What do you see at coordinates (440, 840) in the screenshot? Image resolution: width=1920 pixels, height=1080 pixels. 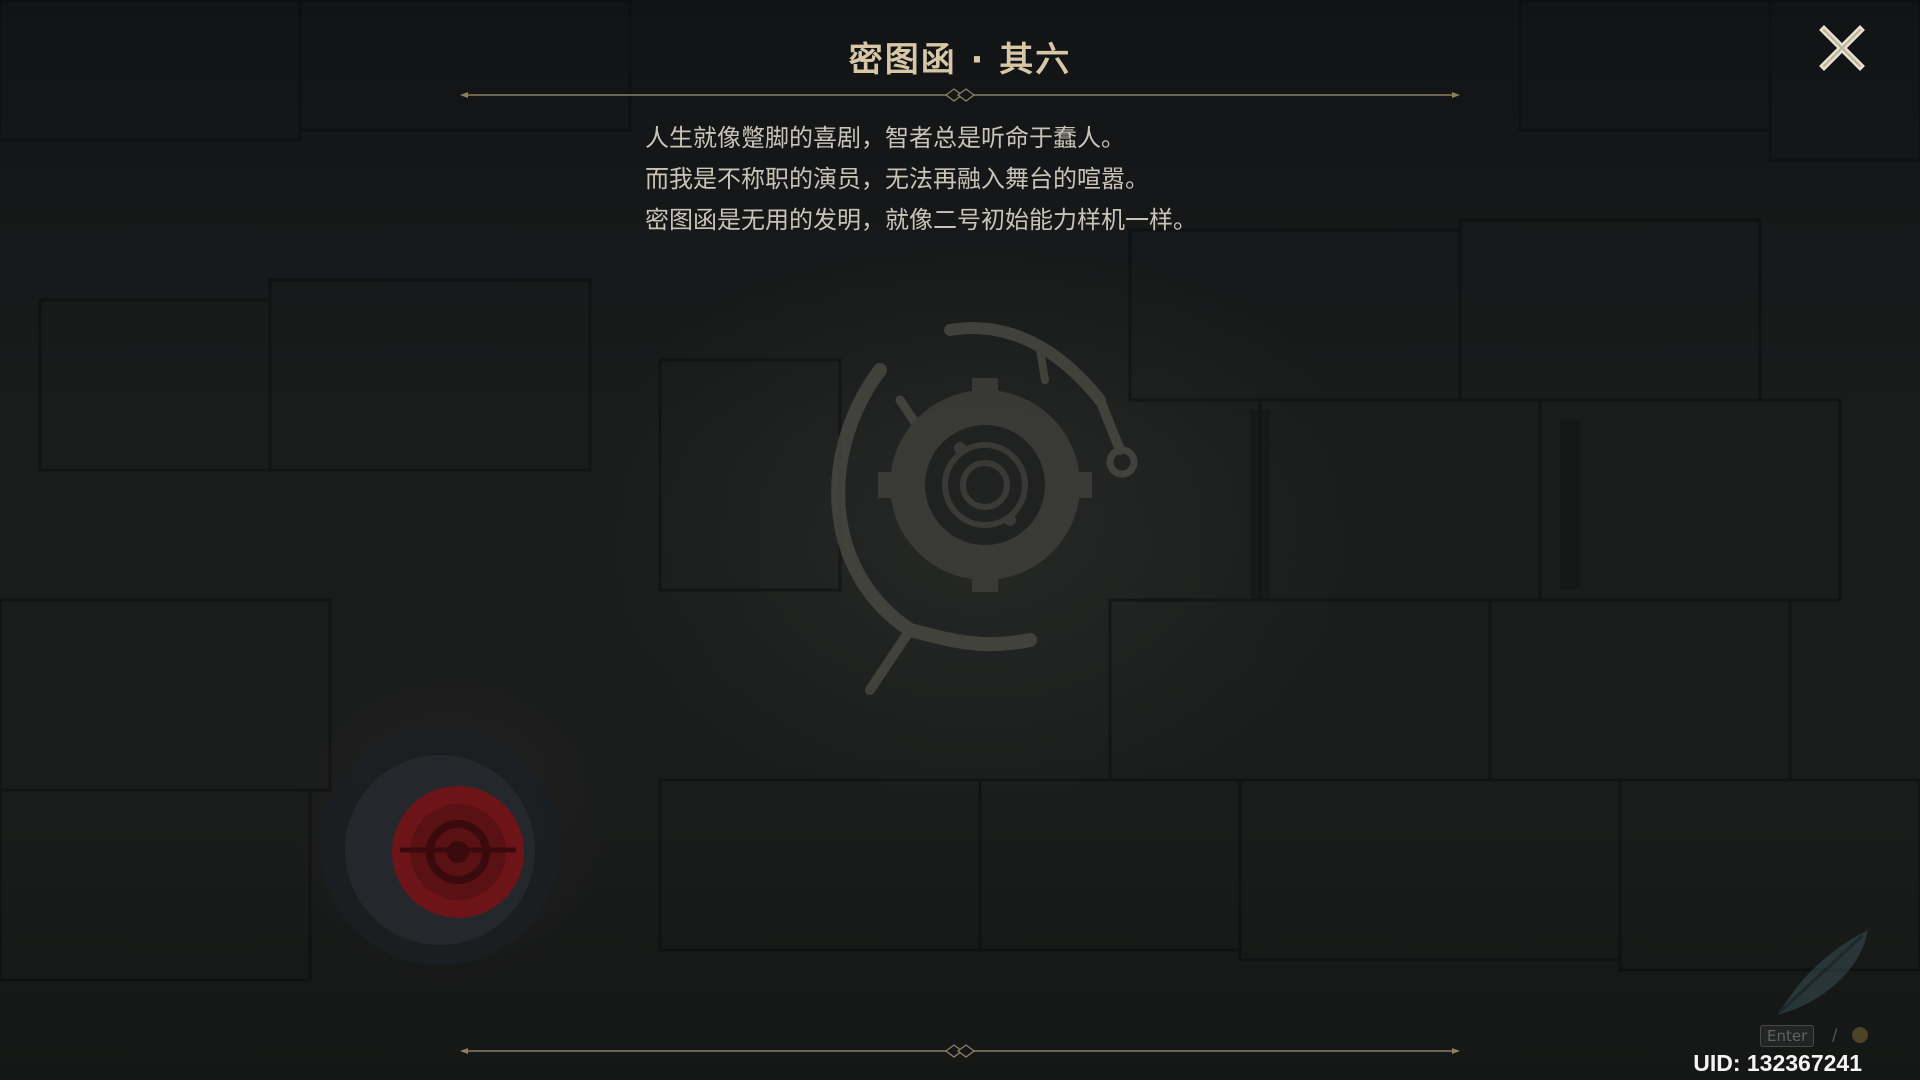 I see `red-mechanism-button` at bounding box center [440, 840].